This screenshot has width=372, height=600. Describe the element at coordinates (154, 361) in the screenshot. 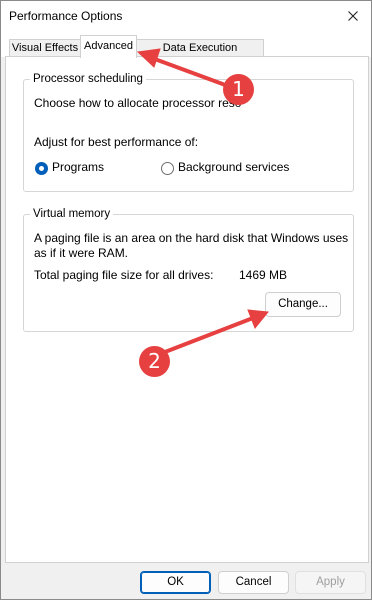

I see `annotation-badge-2: 2` at that location.